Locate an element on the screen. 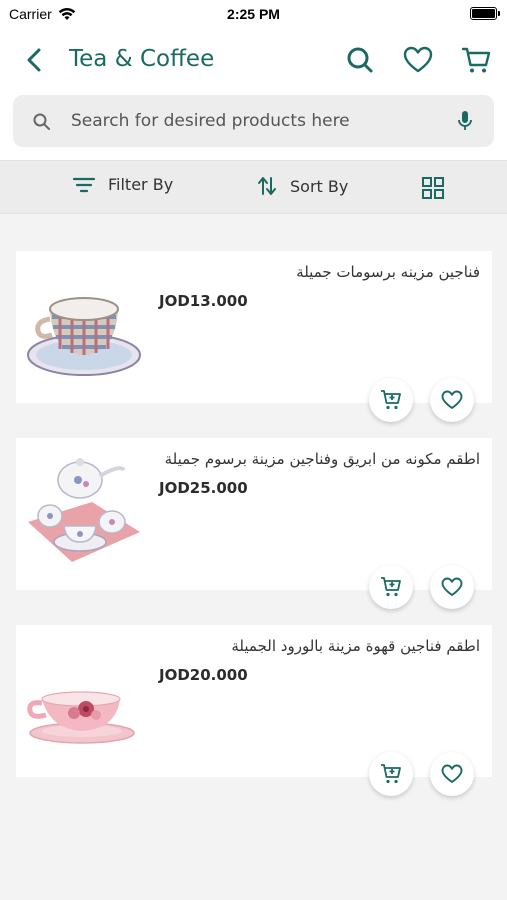 This screenshot has width=507, height=900. product-price: JOD25.000 is located at coordinates (203, 488).